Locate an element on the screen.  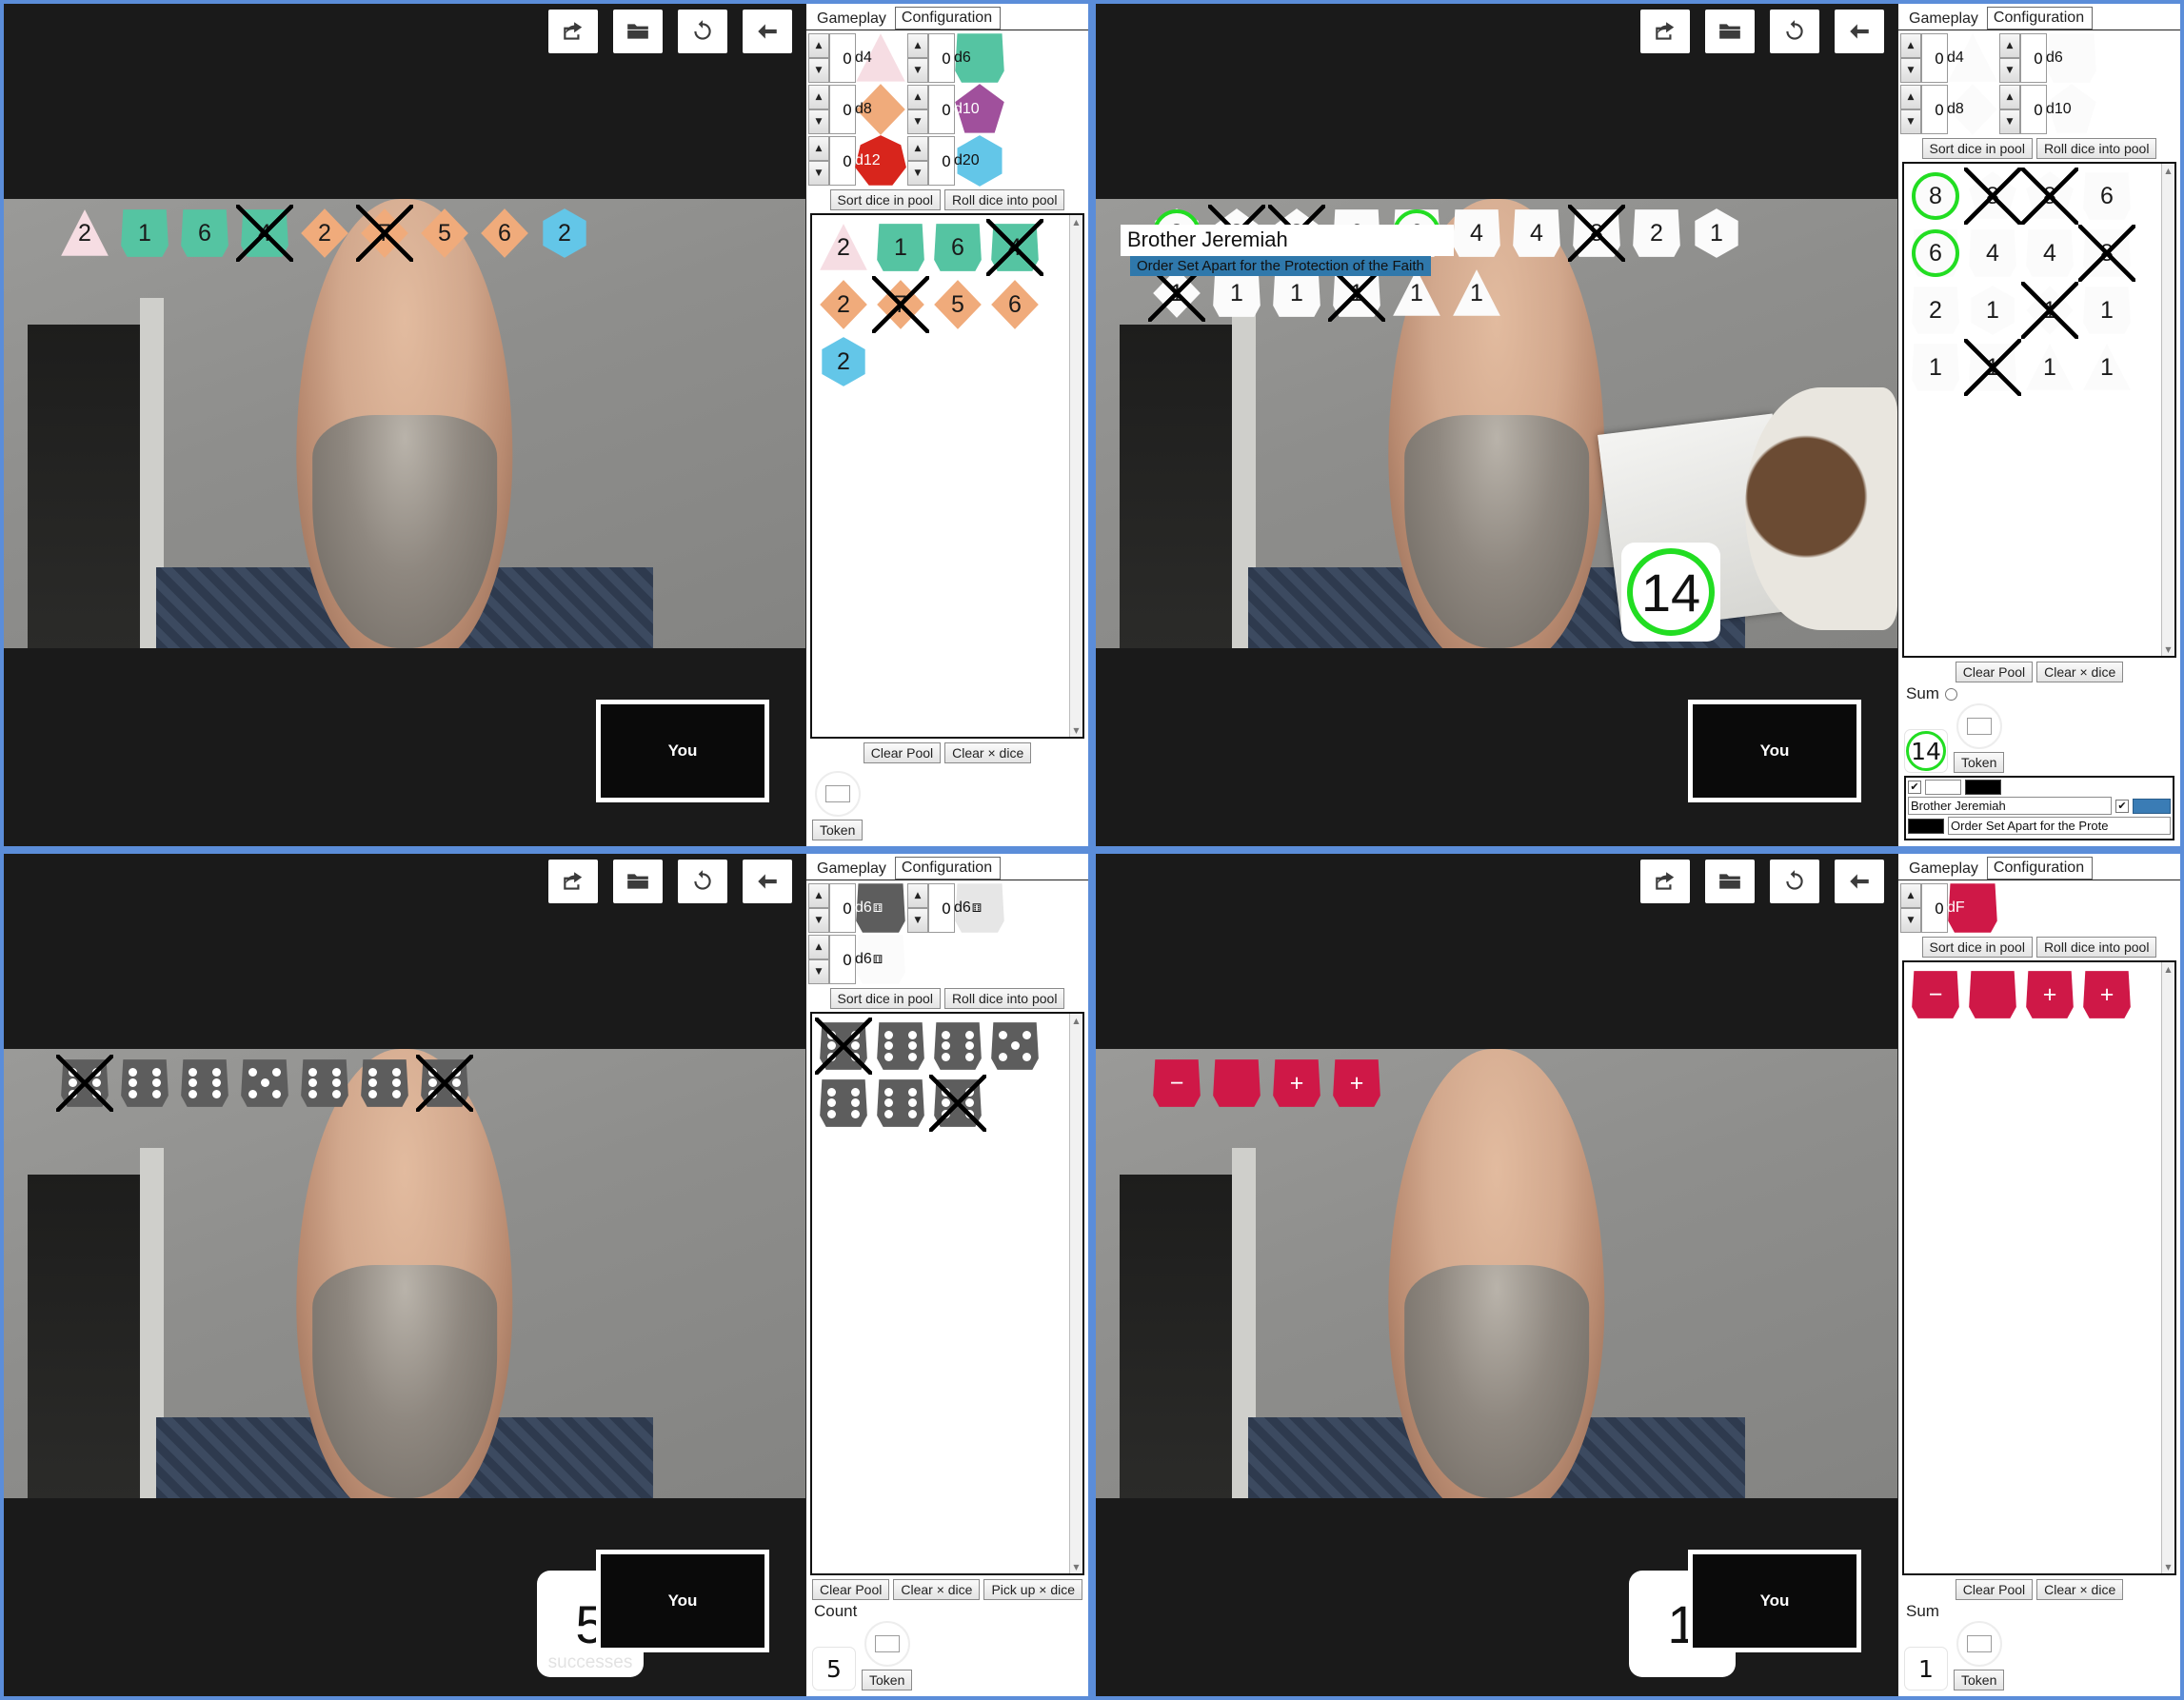
dice-pool: 8 8 8 6 6 4 4 8 2 1 1 1 1 1 1 1 ▲ ▼ is located at coordinates (2039, 410).